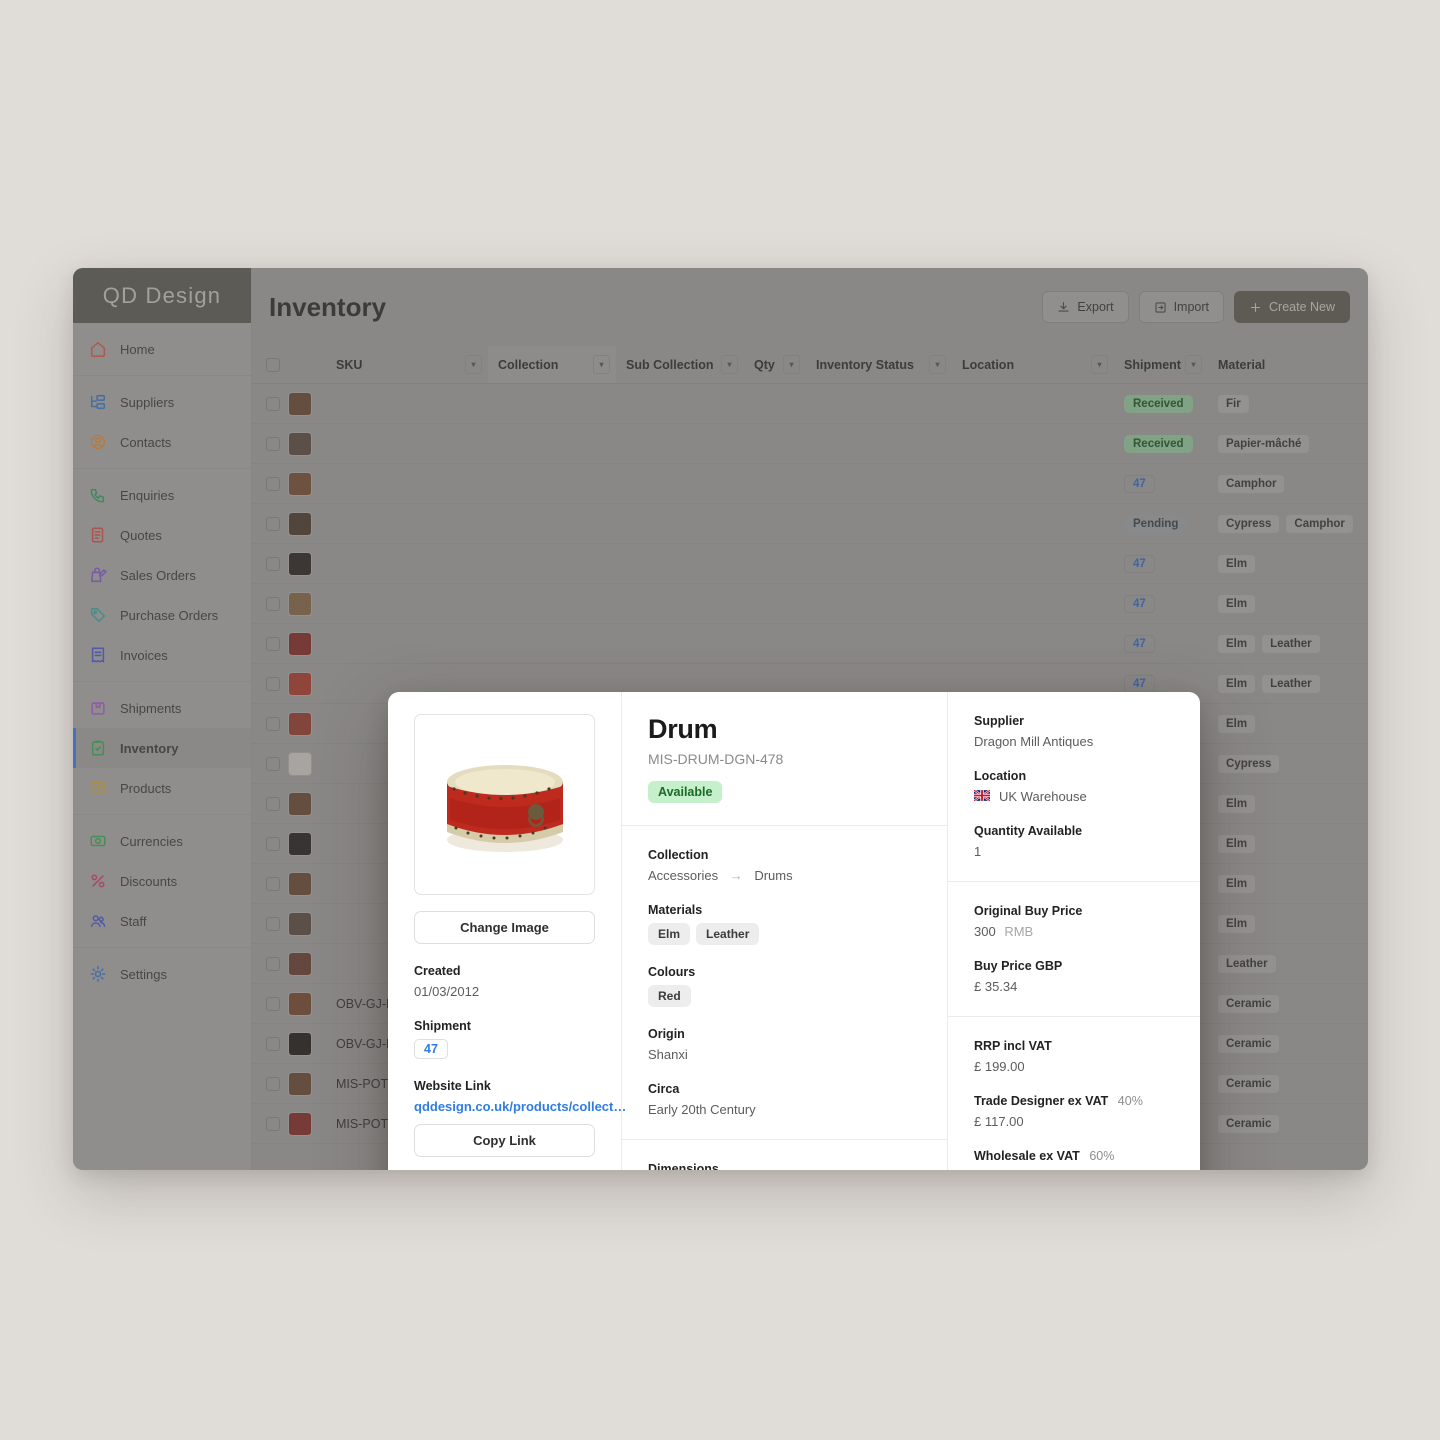  Describe the element at coordinates (504, 1140) in the screenshot. I see `copy-link-button: Copy Link` at that location.